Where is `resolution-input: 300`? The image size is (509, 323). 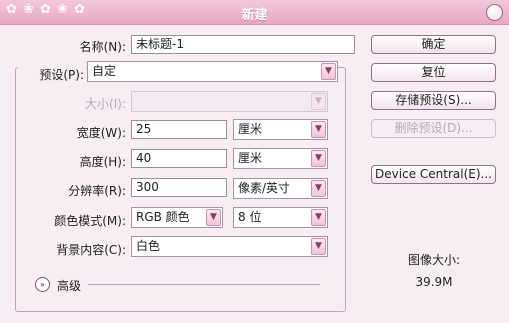
resolution-input: 300 is located at coordinates (179, 187).